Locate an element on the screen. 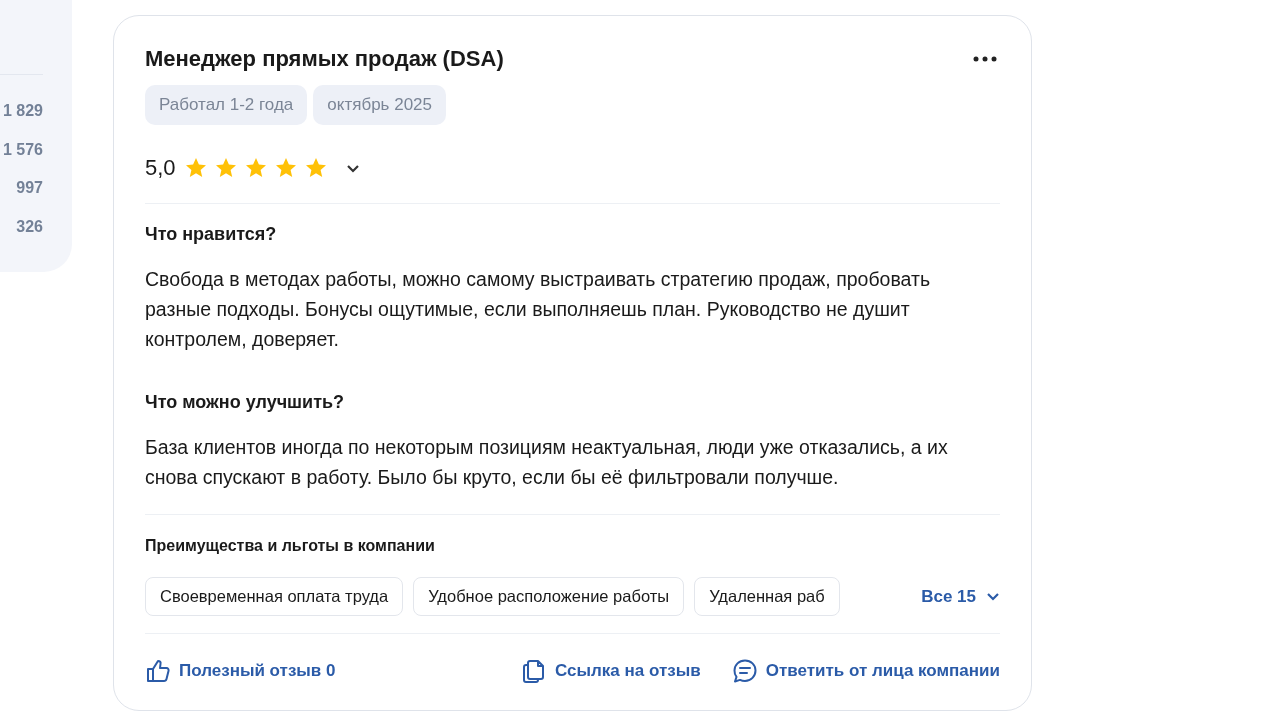  reply-button: Ответить от лица компании is located at coordinates (865, 671).